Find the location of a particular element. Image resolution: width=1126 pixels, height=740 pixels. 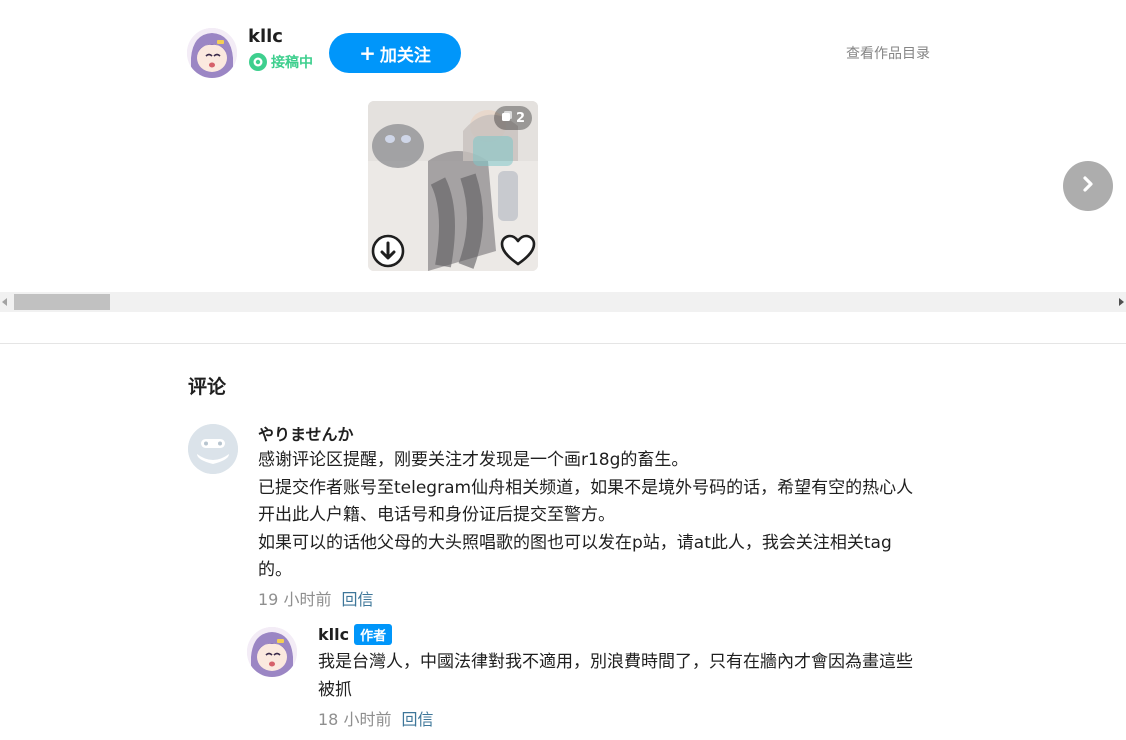

section-divider is located at coordinates (563, 343).